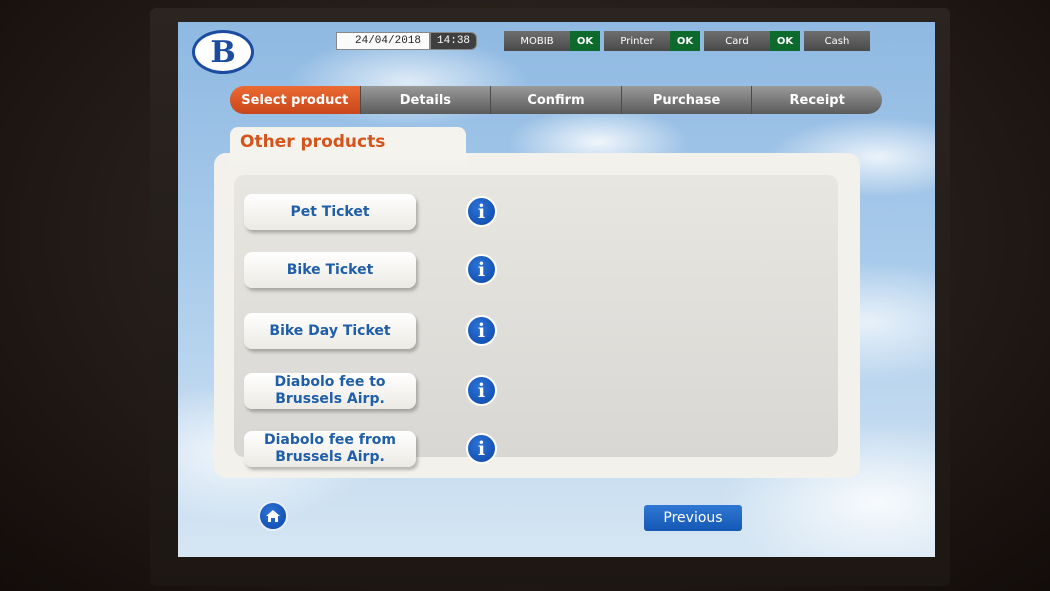 The width and height of the screenshot is (1050, 591). I want to click on status-printer: Printer OK, so click(652, 41).